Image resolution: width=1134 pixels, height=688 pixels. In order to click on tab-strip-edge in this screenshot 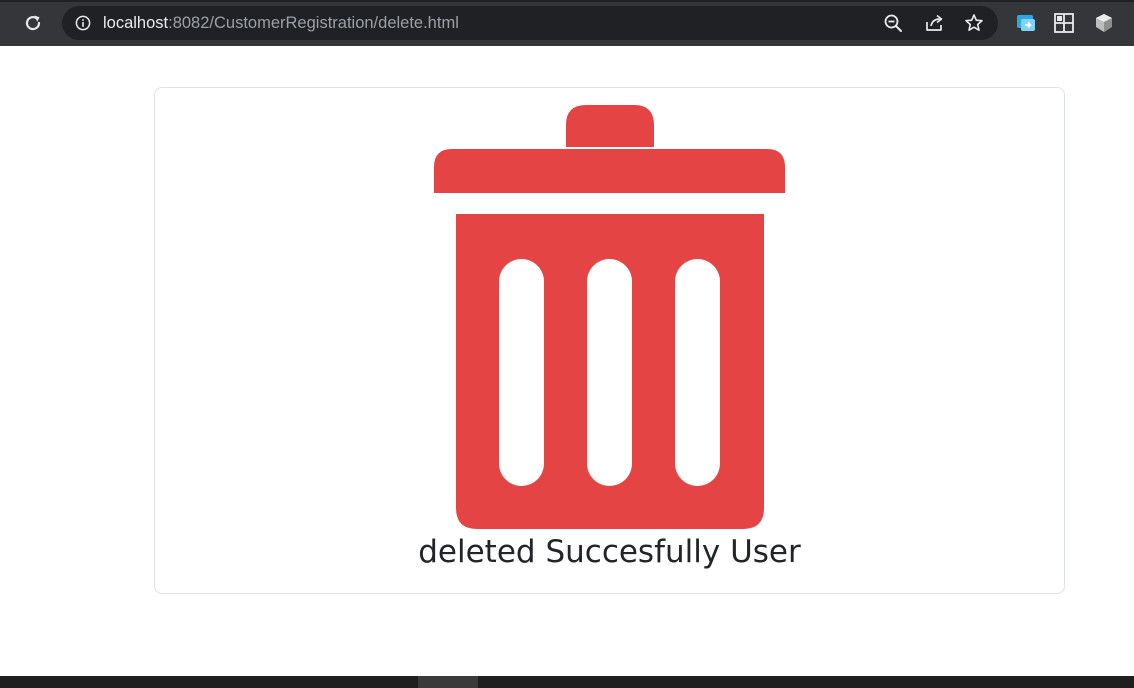, I will do `click(567, 1)`.